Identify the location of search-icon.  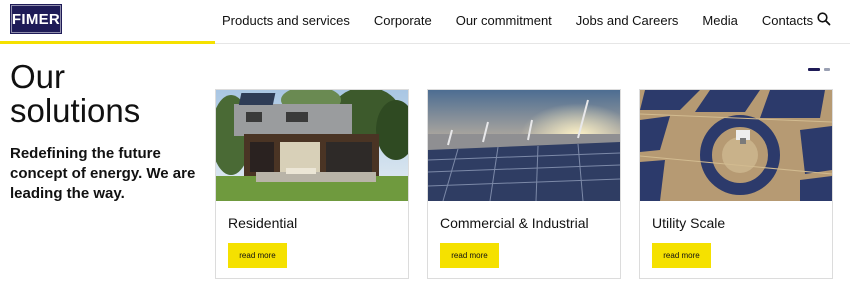
(824, 19).